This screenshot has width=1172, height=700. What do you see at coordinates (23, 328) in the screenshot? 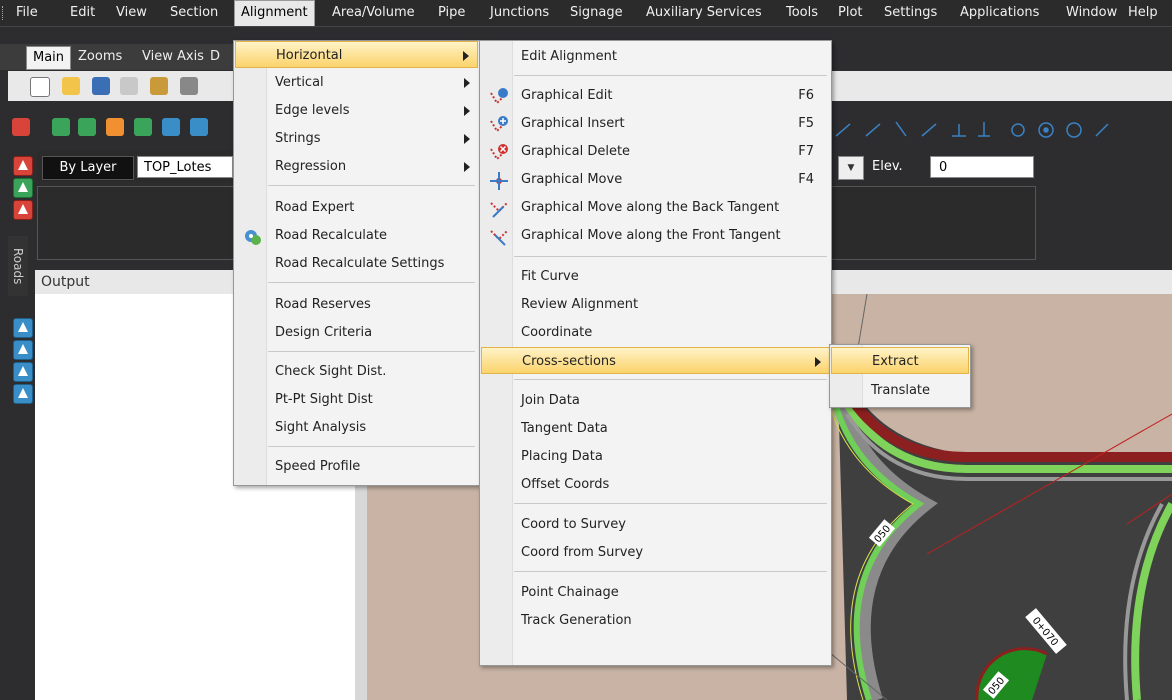
I see `road-blue-dock-icon` at bounding box center [23, 328].